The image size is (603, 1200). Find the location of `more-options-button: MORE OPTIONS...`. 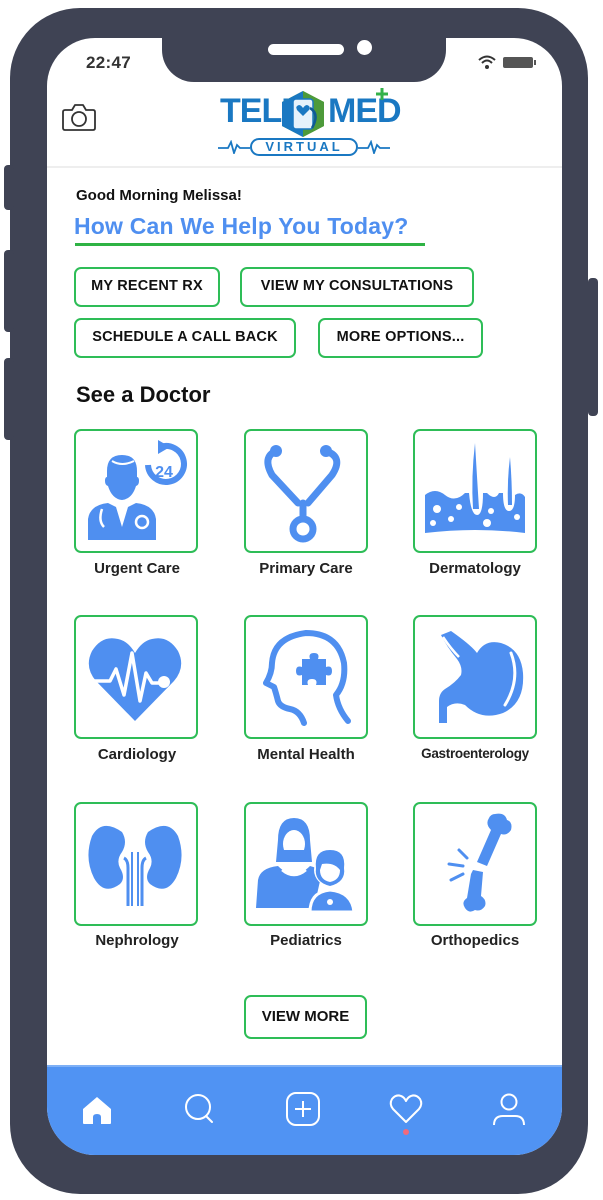

more-options-button: MORE OPTIONS... is located at coordinates (400, 338).